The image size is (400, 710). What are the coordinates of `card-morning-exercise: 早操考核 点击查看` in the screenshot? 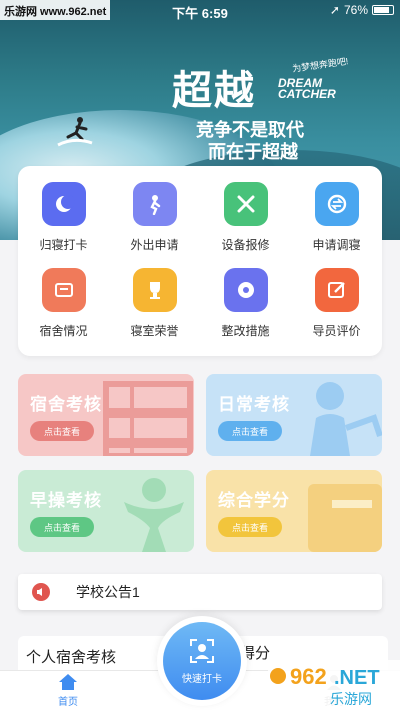 It's located at (106, 511).